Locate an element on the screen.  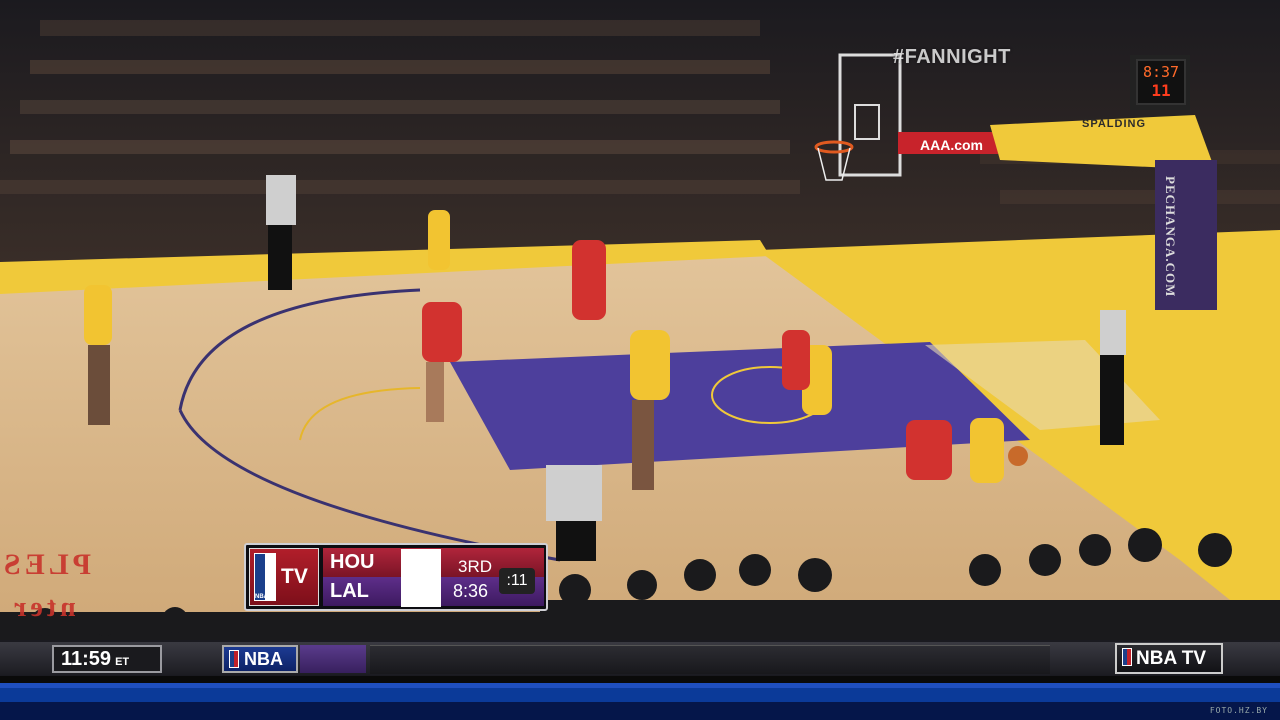
arena-shot-clock: 8:37 11 is located at coordinates (1161, 82).